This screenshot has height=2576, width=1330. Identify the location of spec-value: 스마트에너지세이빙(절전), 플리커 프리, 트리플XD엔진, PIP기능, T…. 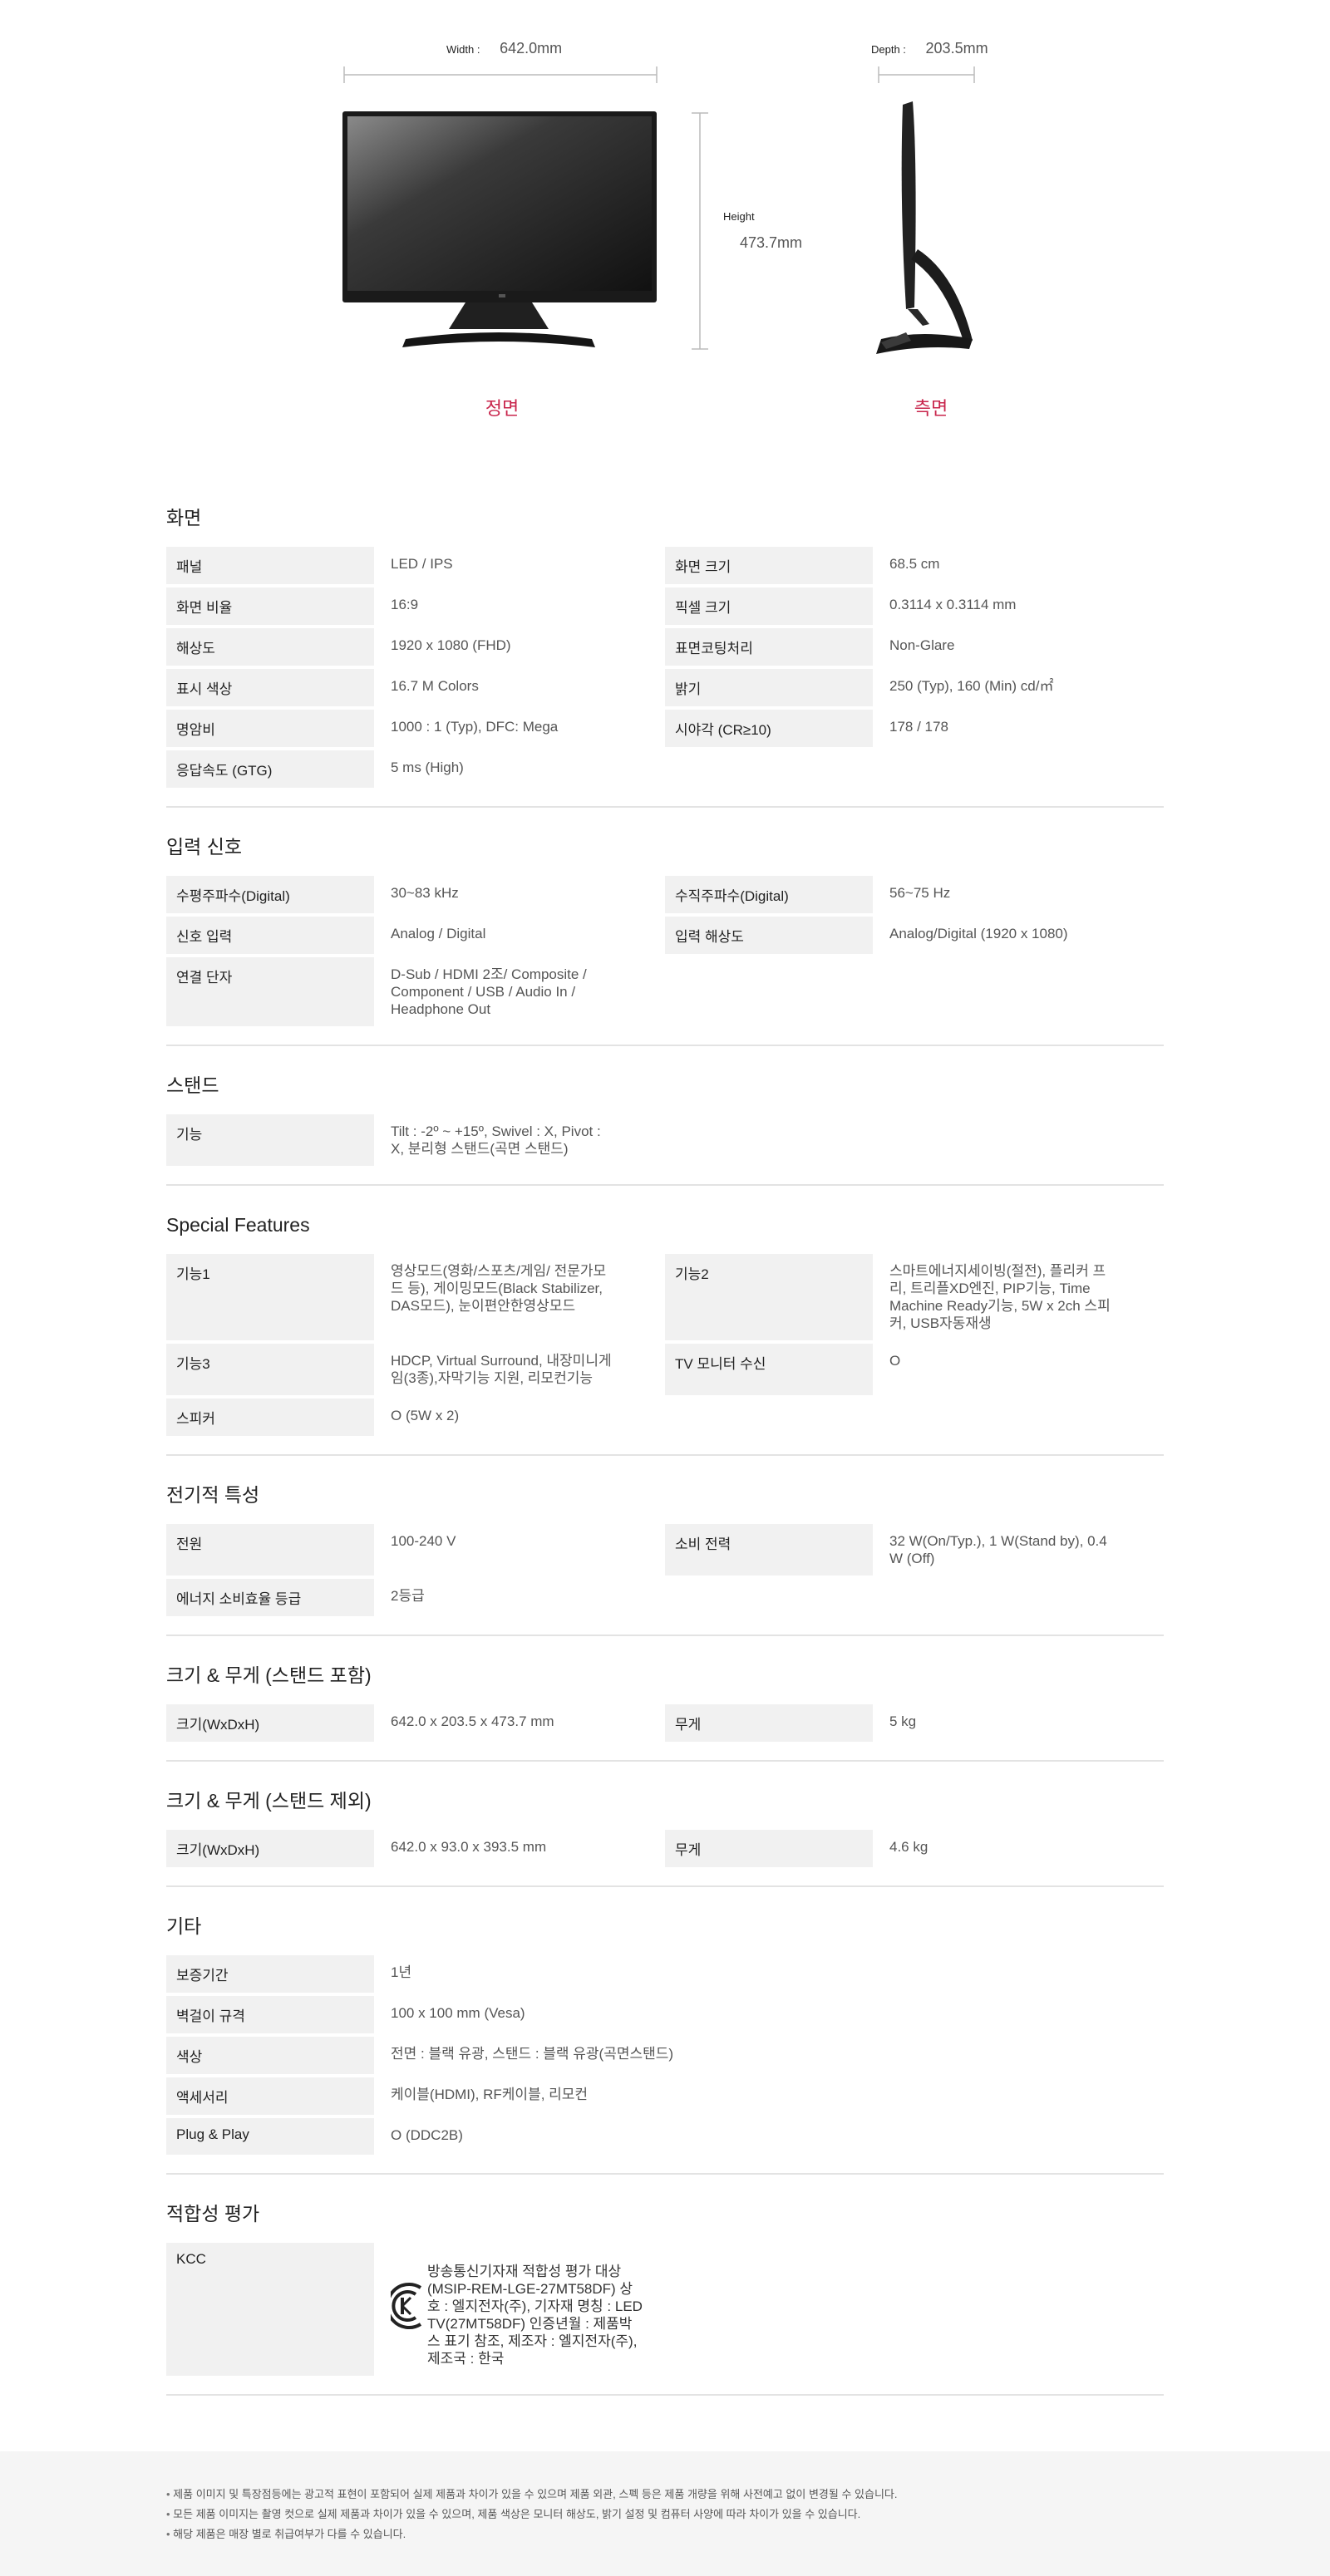
(1000, 1297).